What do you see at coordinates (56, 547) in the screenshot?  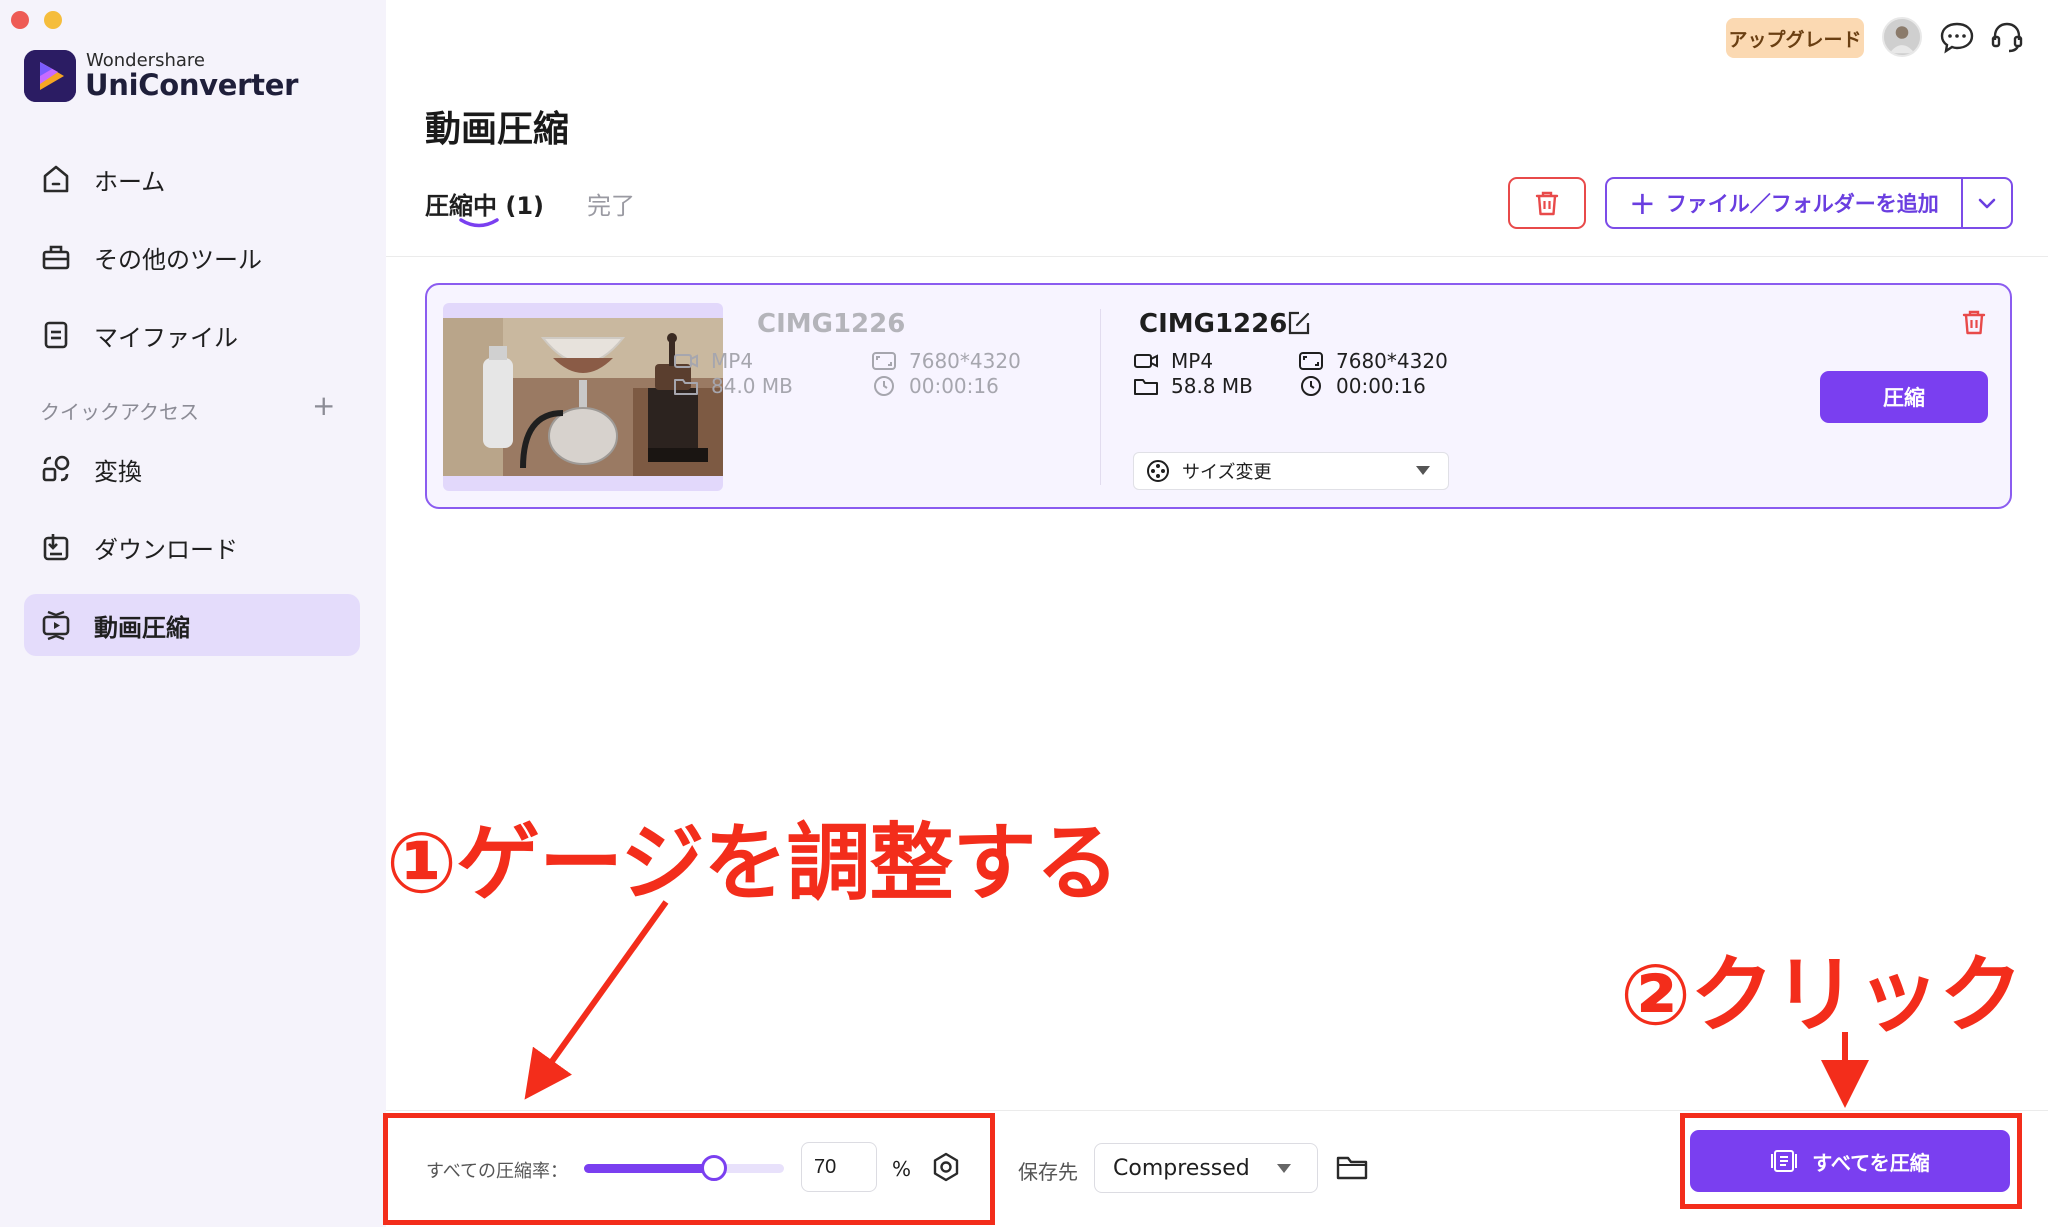 I see `download-icon` at bounding box center [56, 547].